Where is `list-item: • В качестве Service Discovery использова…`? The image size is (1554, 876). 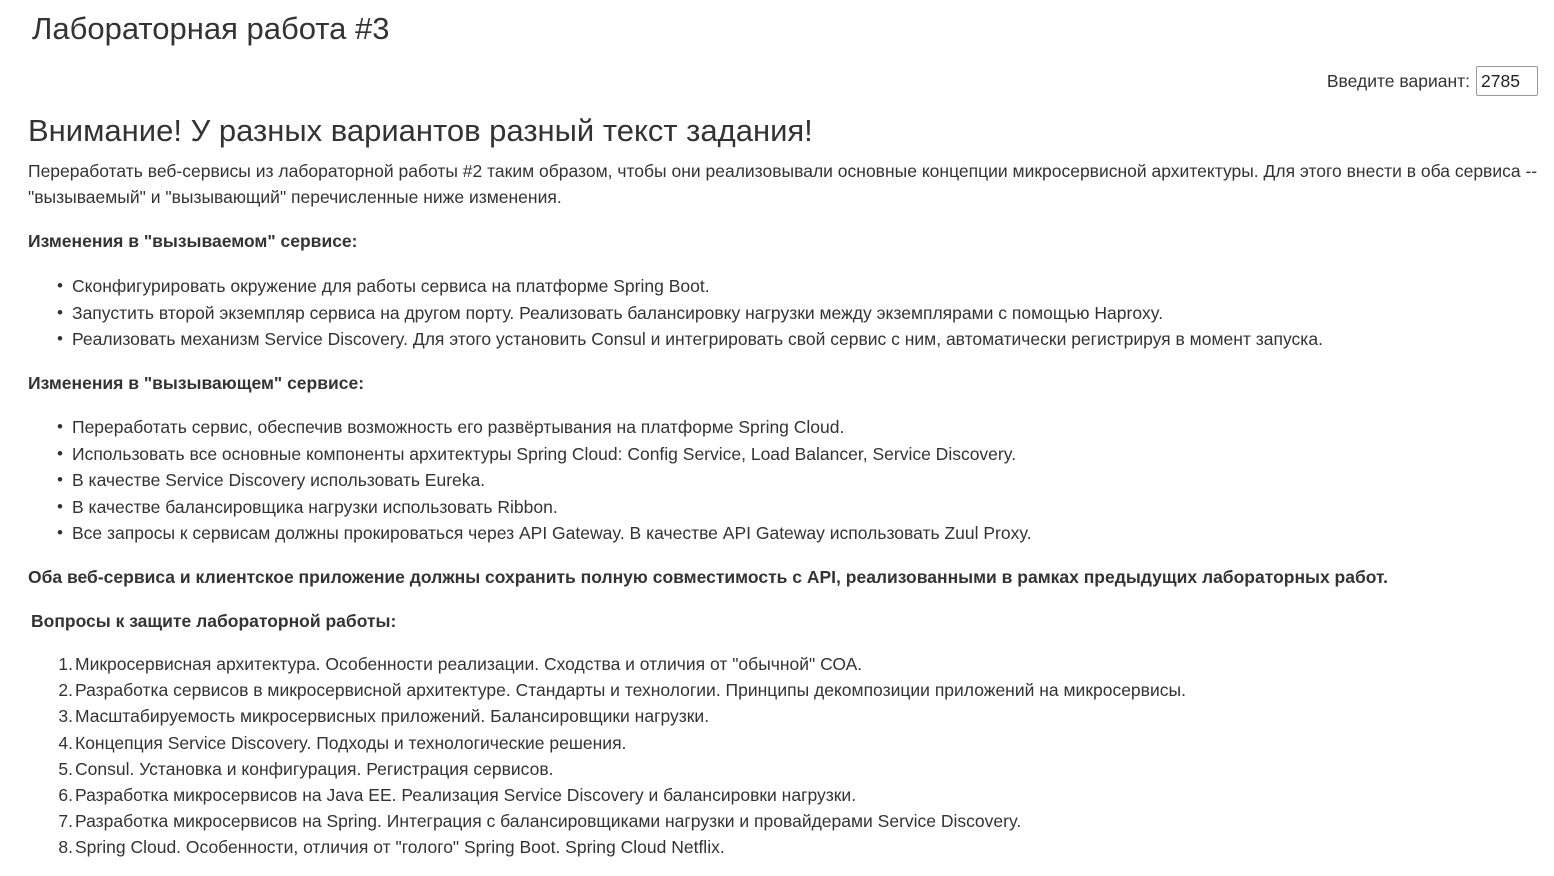
list-item: • В качестве Service Discovery использова… is located at coordinates (544, 480).